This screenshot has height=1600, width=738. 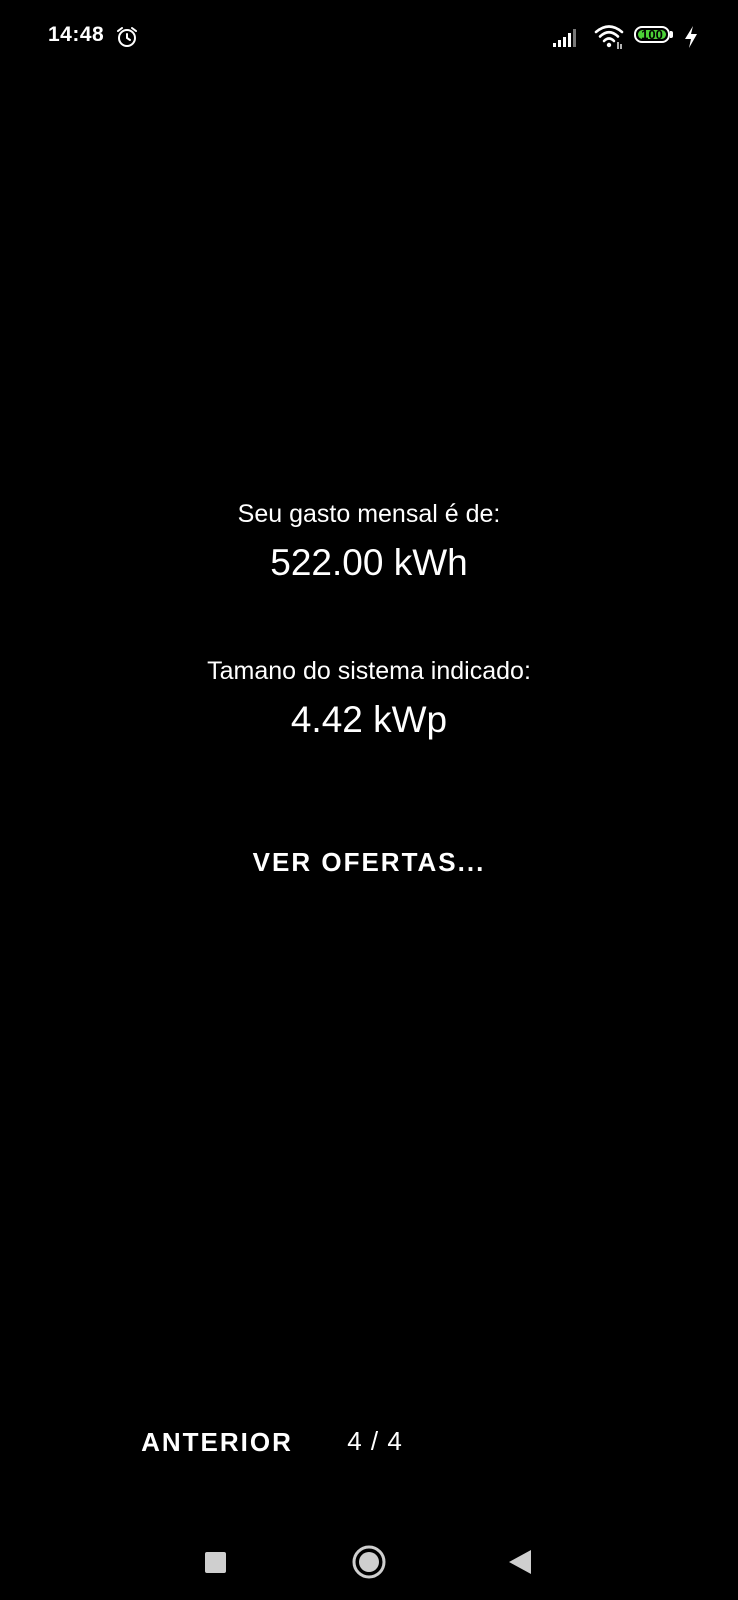 I want to click on system-size-label: Tamano do sistema indicado:, so click(x=369, y=671).